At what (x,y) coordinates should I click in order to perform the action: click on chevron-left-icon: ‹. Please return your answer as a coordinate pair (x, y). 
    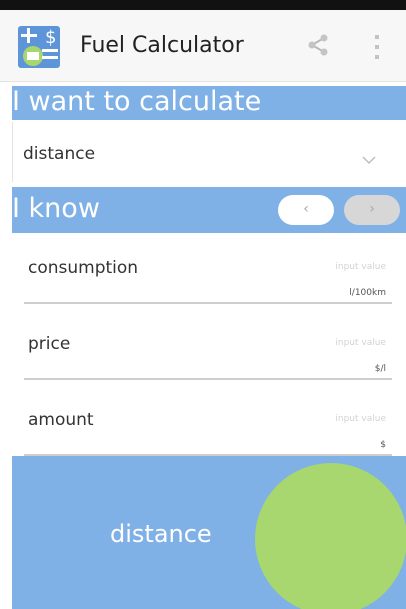
    Looking at the image, I should click on (306, 209).